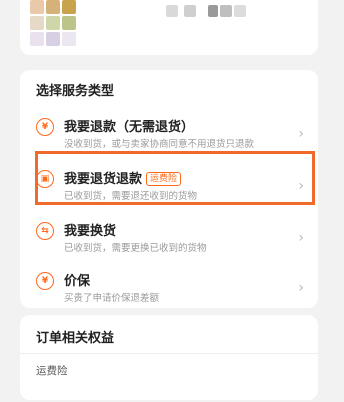 This screenshot has height=402, width=344. What do you see at coordinates (135, 248) in the screenshot?
I see `option-subtitle: 已收到货，需要更换已收到的货物` at bounding box center [135, 248].